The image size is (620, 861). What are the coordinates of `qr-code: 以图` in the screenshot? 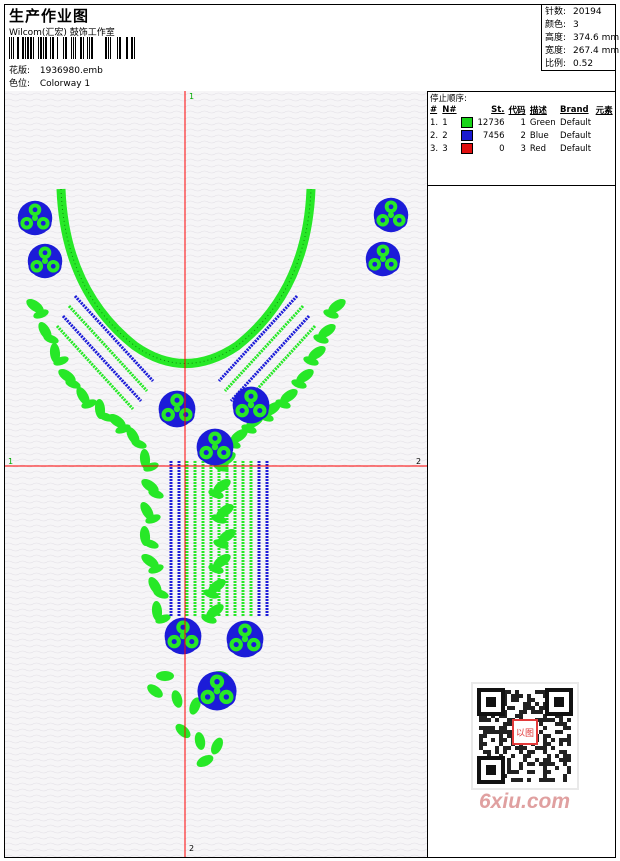 It's located at (525, 736).